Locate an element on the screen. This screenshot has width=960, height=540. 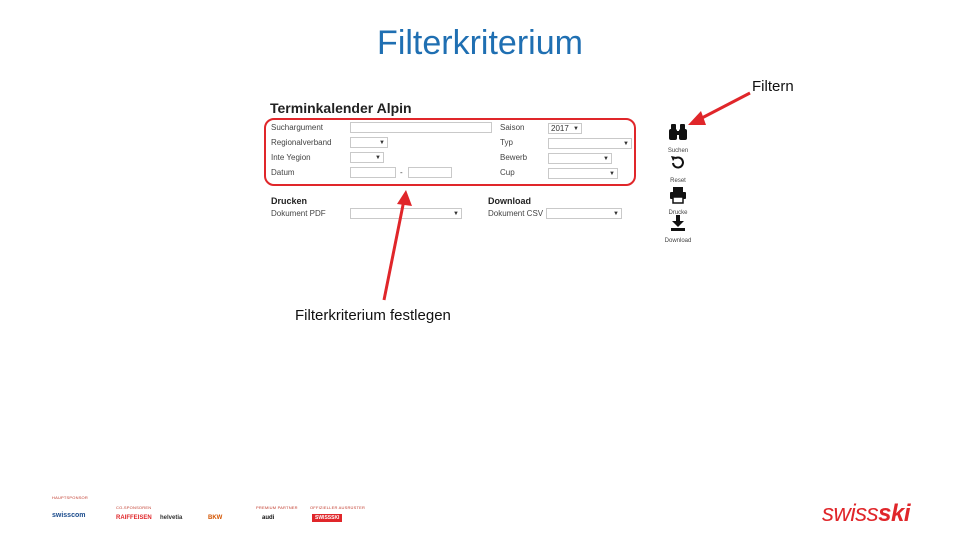
logo-swissski-small: SWISSSKI is located at coordinates (327, 518).